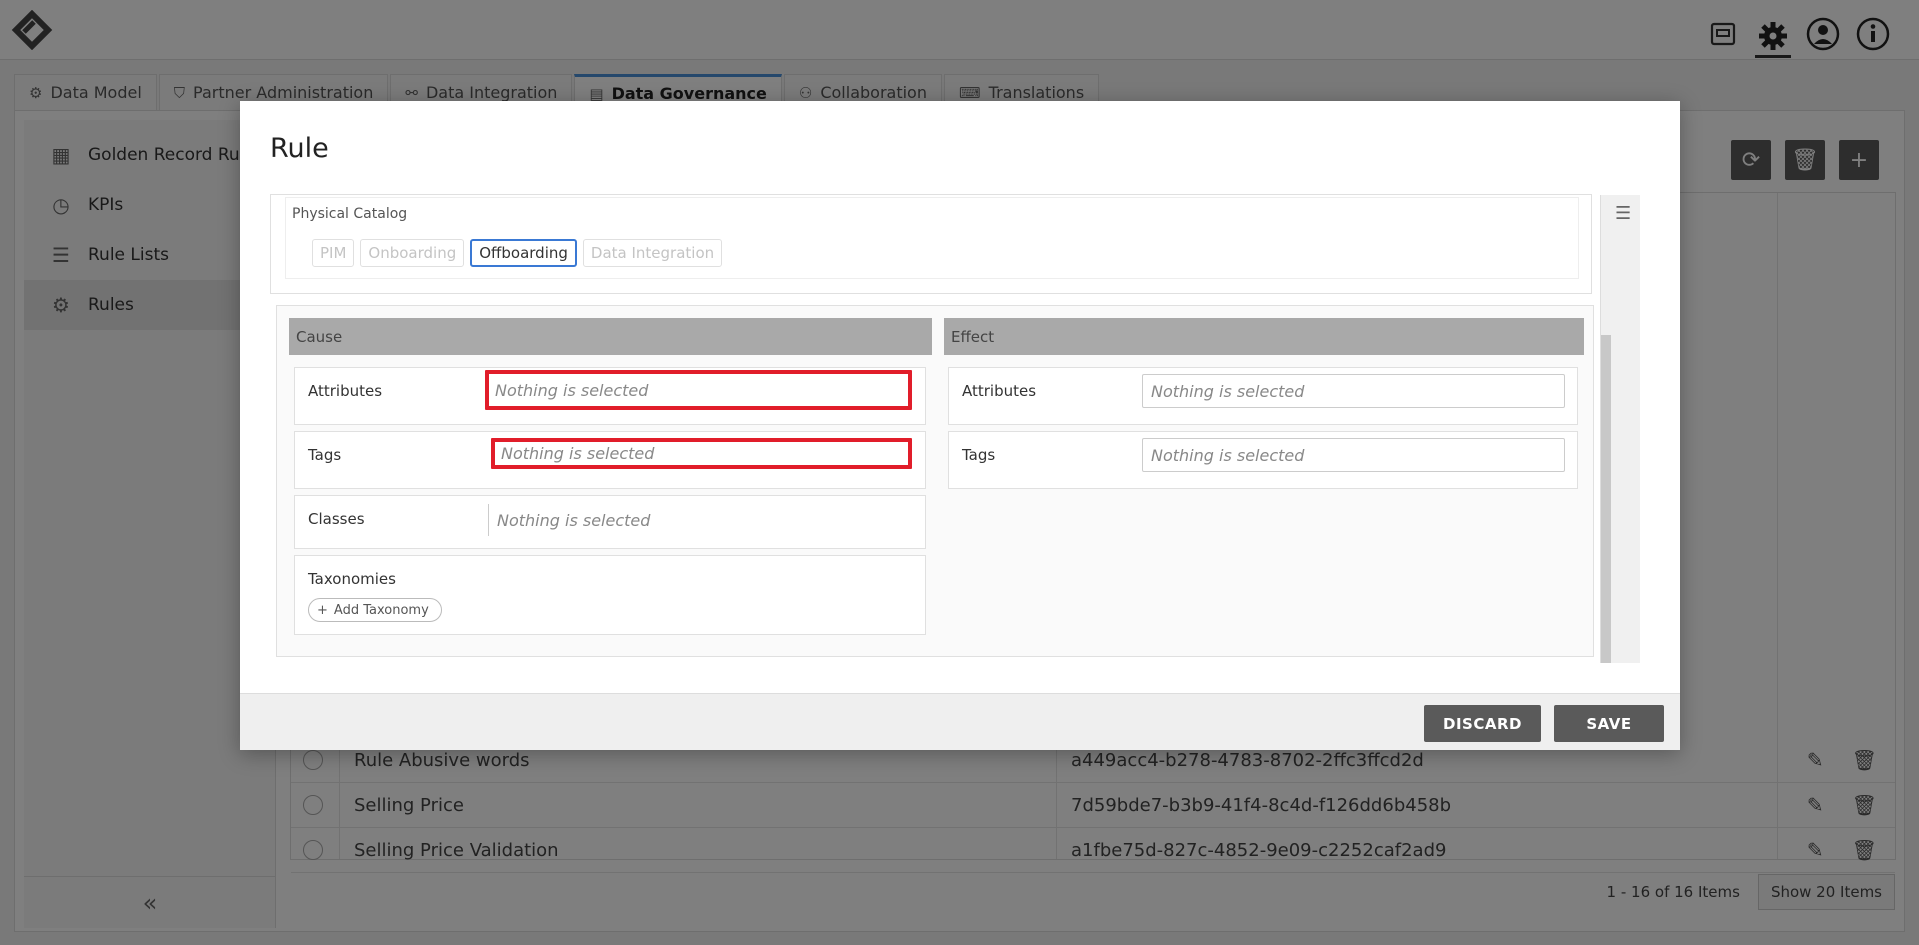  Describe the element at coordinates (352, 579) in the screenshot. I see `cause-taxonomies-label: Taxonomies` at that location.